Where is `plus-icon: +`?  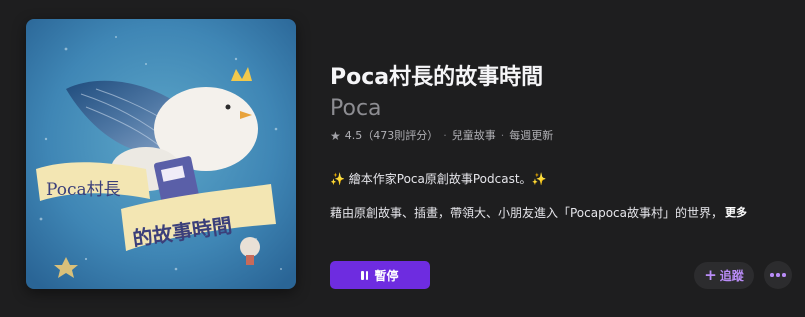 plus-icon: + is located at coordinates (710, 275).